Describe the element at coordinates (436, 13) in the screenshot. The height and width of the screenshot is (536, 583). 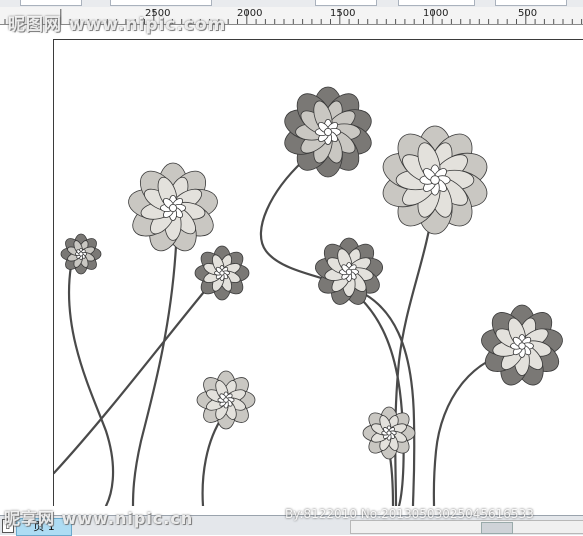
I see `ruler-label: 1000` at that location.